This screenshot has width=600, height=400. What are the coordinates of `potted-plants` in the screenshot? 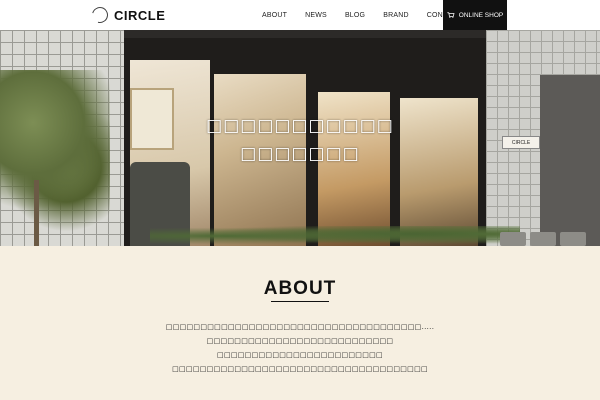 It's located at (335, 236).